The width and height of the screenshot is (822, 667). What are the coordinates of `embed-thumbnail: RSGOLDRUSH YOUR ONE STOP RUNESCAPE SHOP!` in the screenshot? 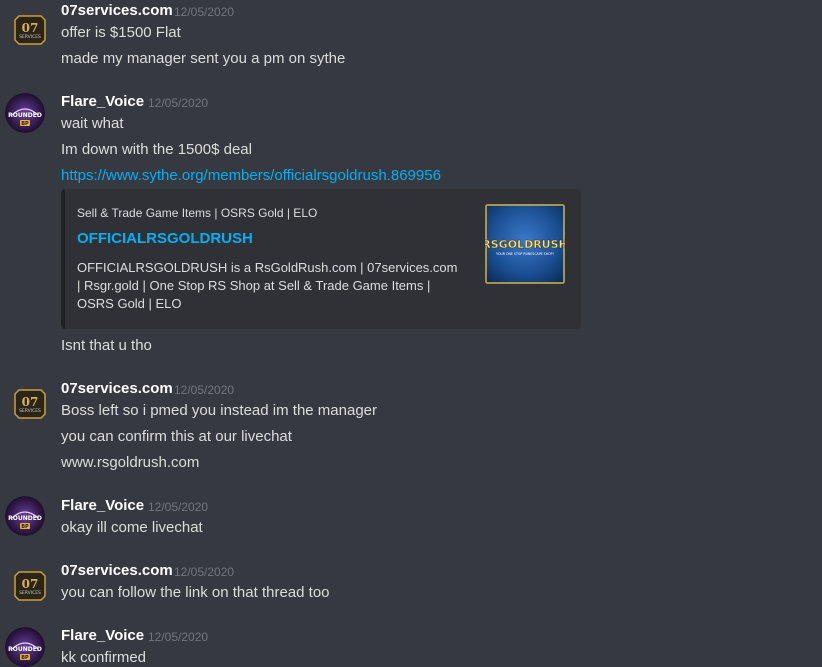 It's located at (525, 244).